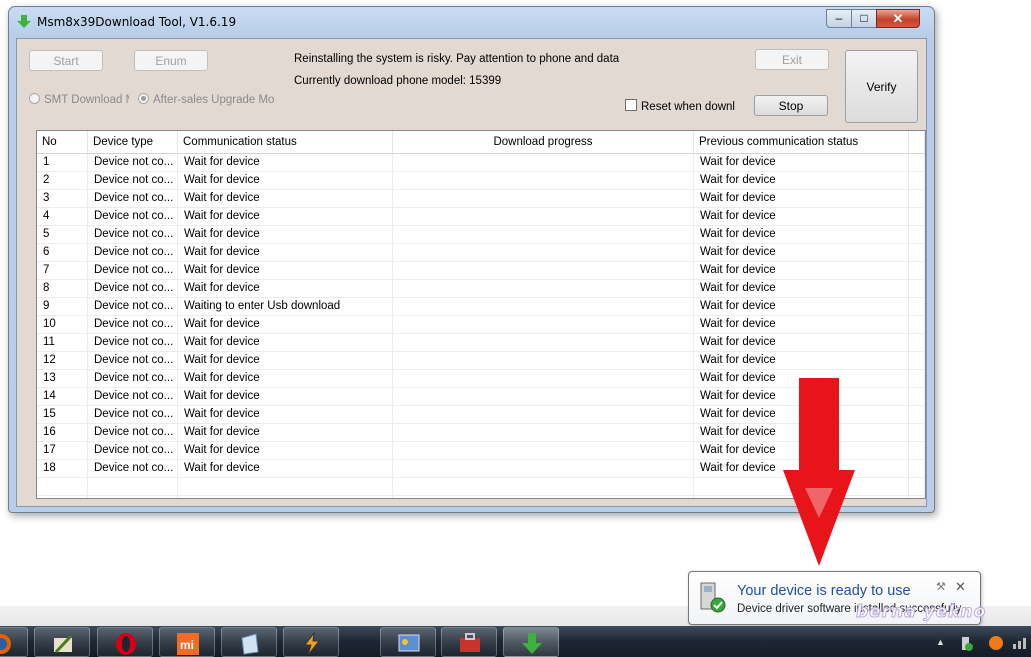  Describe the element at coordinates (824, 591) in the screenshot. I see `notification-title: Your device is ready to use` at that location.